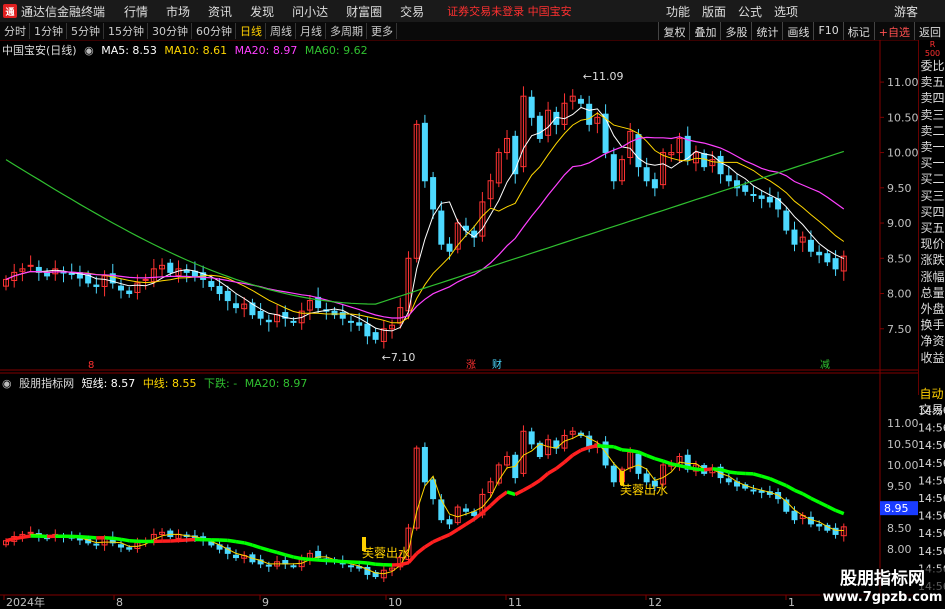 Image resolution: width=945 pixels, height=609 pixels. I want to click on price-tick-label: 10.00, so click(903, 153).